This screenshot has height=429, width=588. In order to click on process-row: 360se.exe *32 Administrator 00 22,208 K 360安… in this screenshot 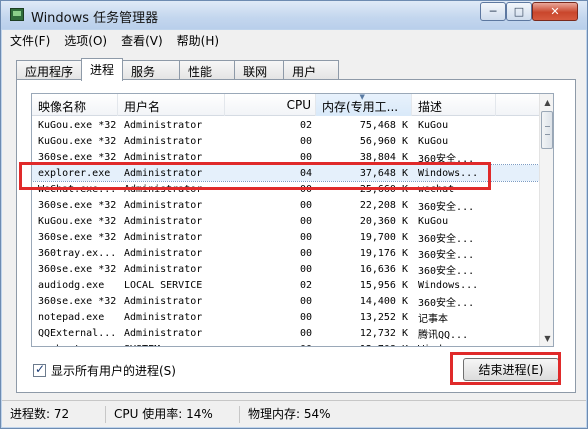, I will do `click(285, 205)`.